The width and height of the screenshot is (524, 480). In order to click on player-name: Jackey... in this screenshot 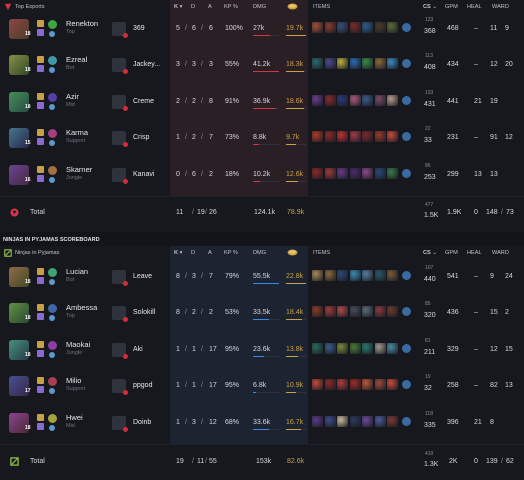, I will do `click(146, 64)`.